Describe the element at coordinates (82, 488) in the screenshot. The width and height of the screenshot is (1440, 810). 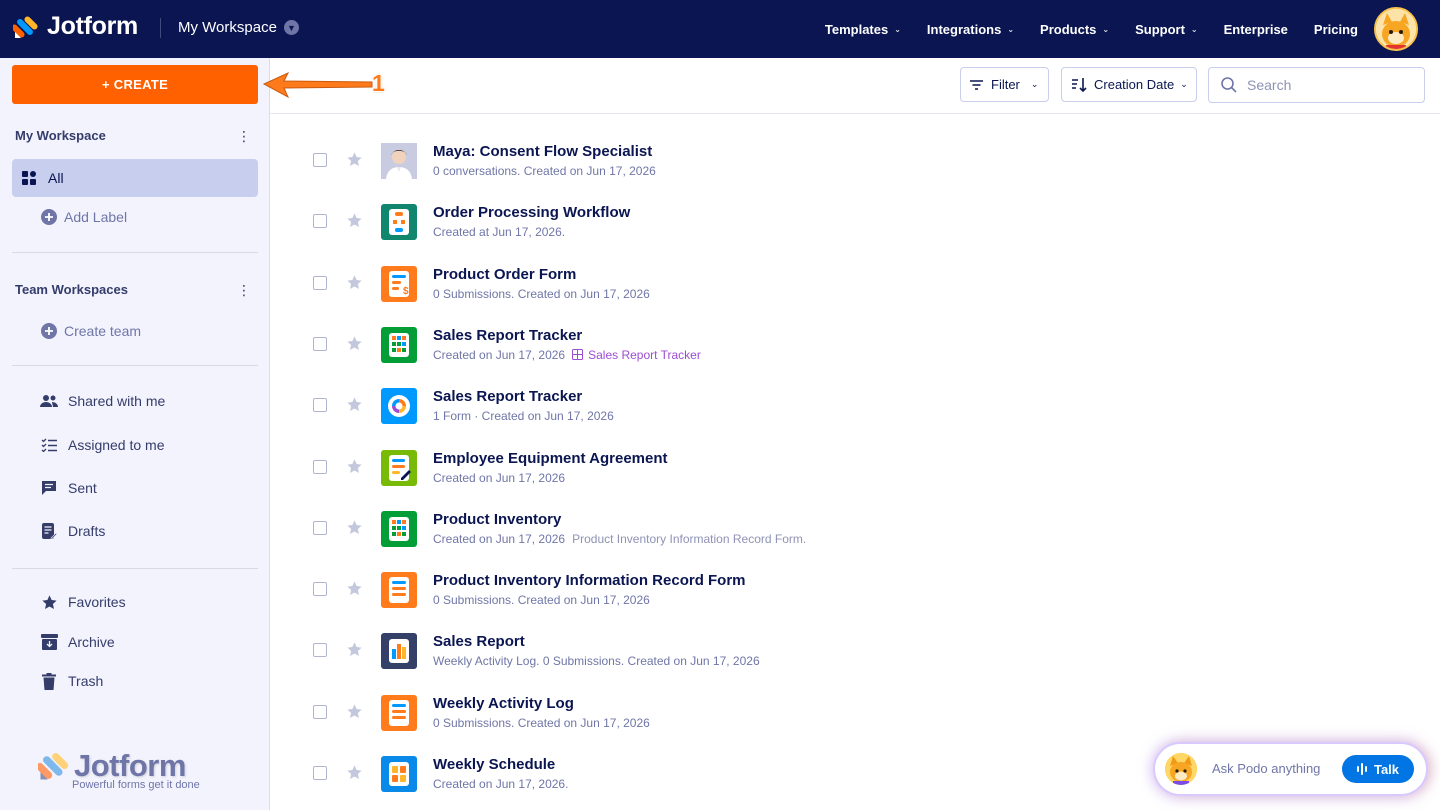
I see `sidebar-item-label: Sent` at that location.